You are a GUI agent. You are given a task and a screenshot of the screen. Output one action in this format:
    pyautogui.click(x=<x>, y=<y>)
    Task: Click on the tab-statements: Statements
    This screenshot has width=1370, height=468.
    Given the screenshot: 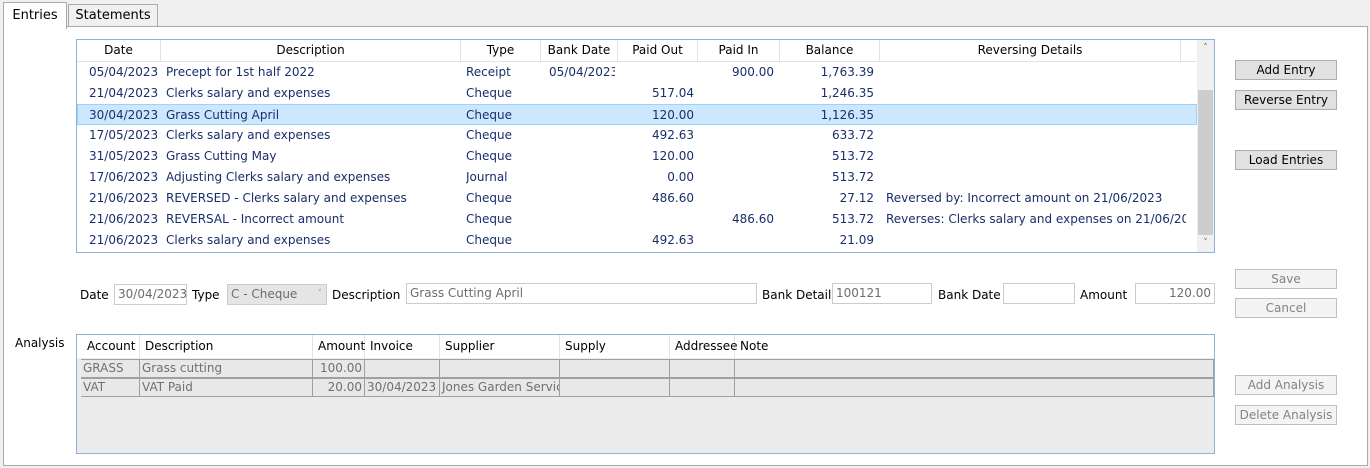 What is the action you would take?
    pyautogui.click(x=113, y=15)
    